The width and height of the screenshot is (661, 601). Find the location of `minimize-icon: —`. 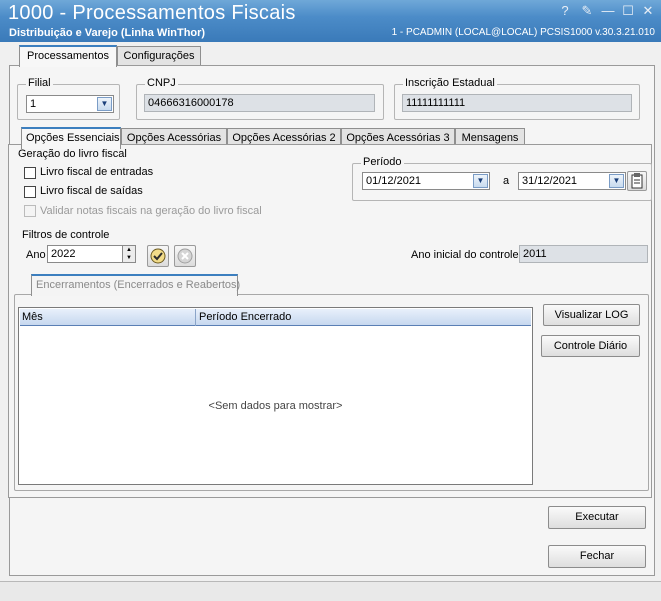

minimize-icon: — is located at coordinates (608, 11).